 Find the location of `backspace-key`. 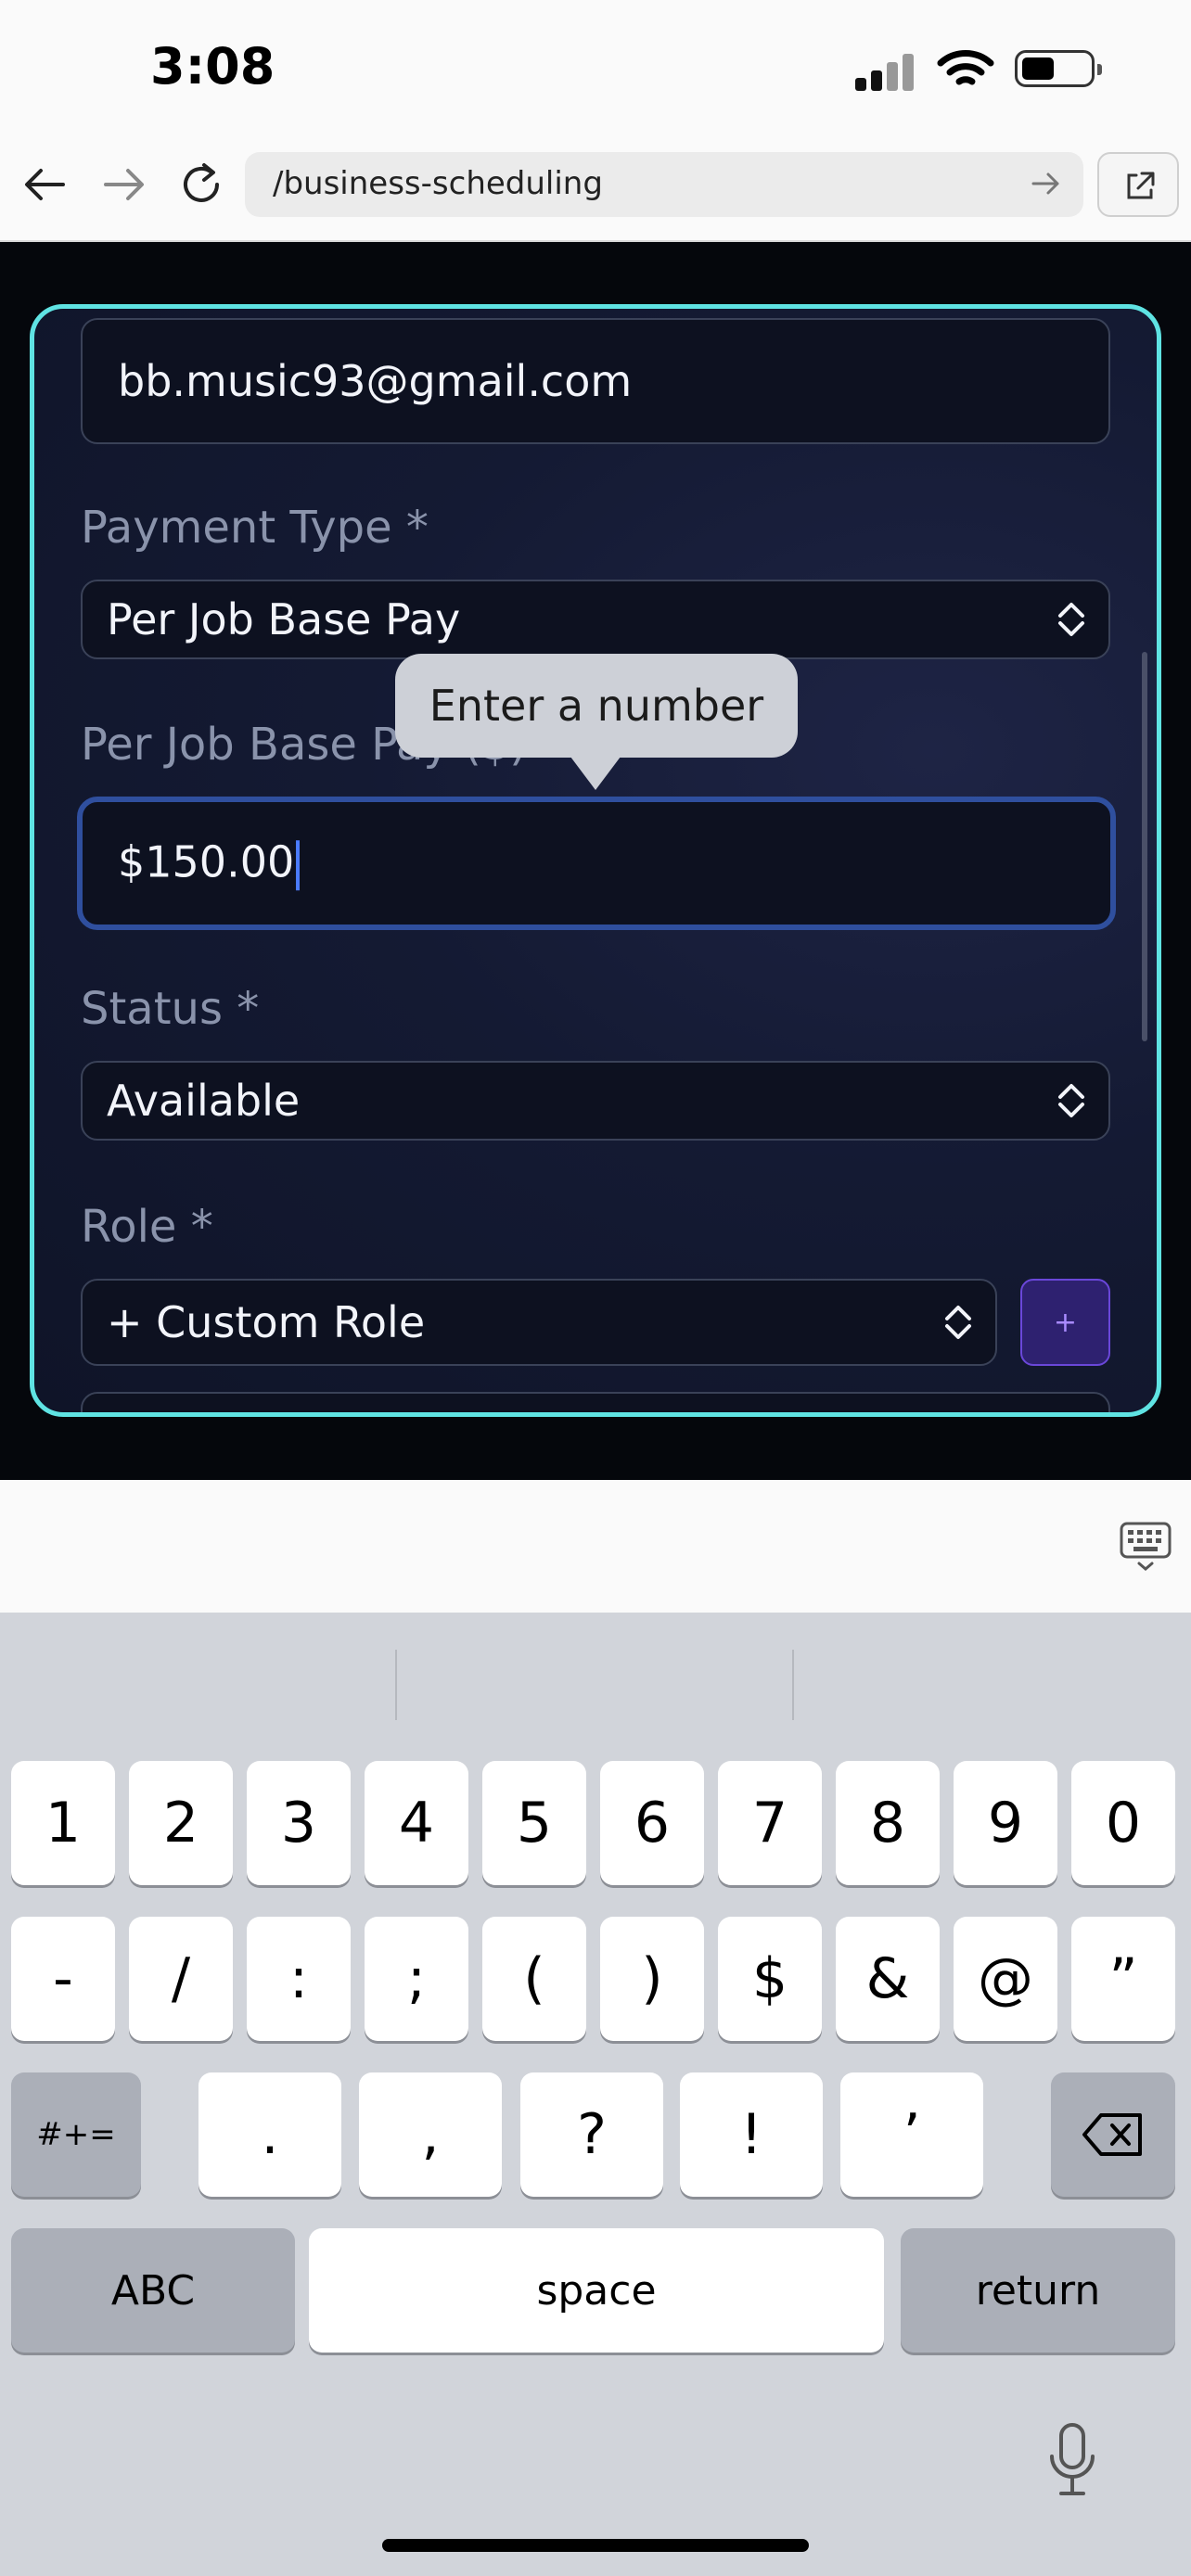

backspace-key is located at coordinates (1113, 2134).